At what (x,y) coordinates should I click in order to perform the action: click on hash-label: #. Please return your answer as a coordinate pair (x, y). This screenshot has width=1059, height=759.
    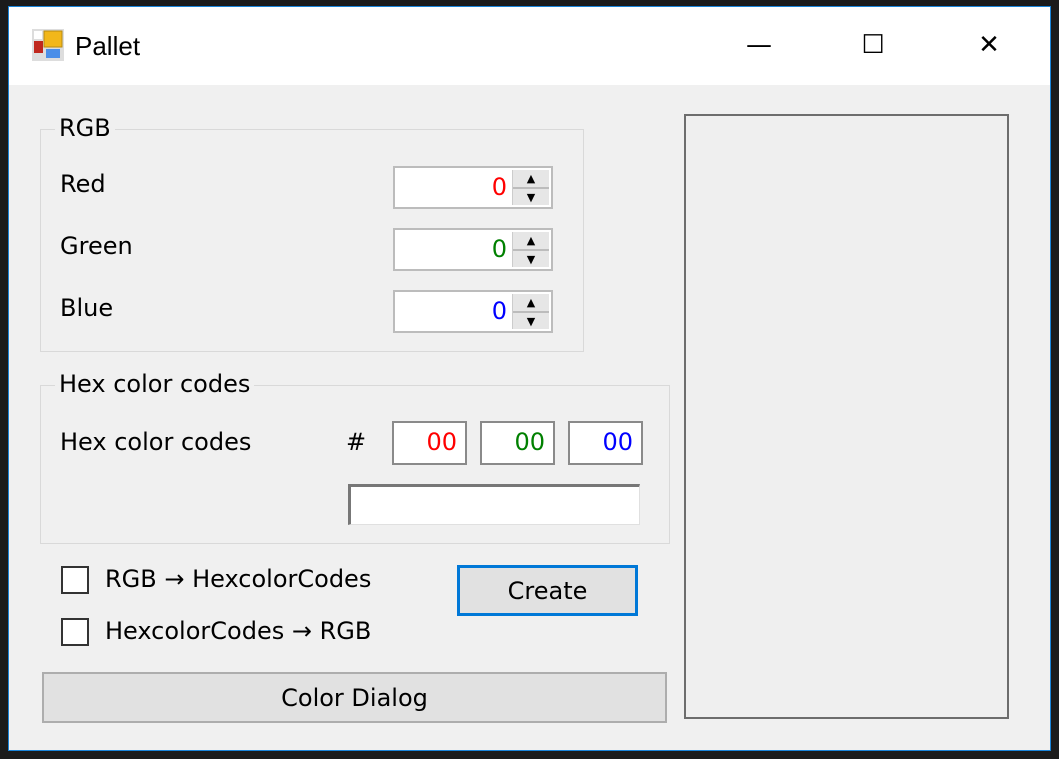
    Looking at the image, I should click on (356, 442).